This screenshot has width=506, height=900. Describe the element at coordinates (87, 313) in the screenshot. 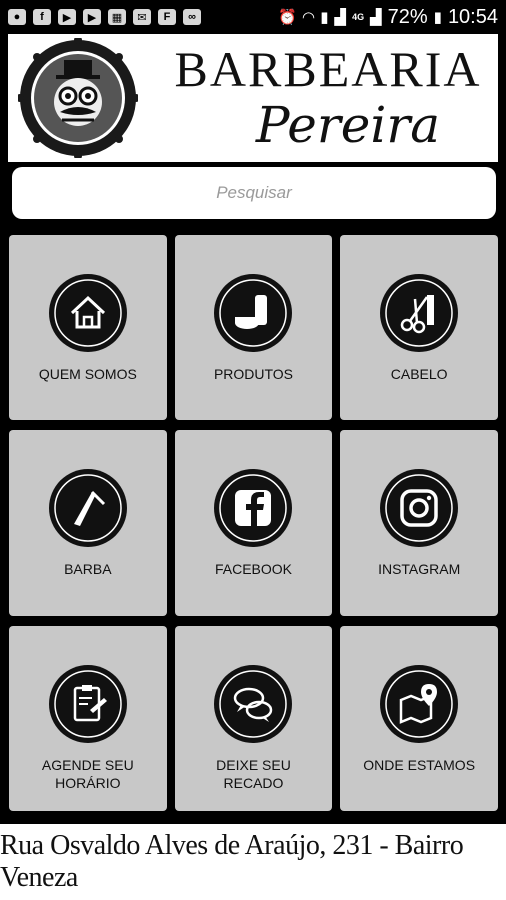

I see `home-icon` at that location.